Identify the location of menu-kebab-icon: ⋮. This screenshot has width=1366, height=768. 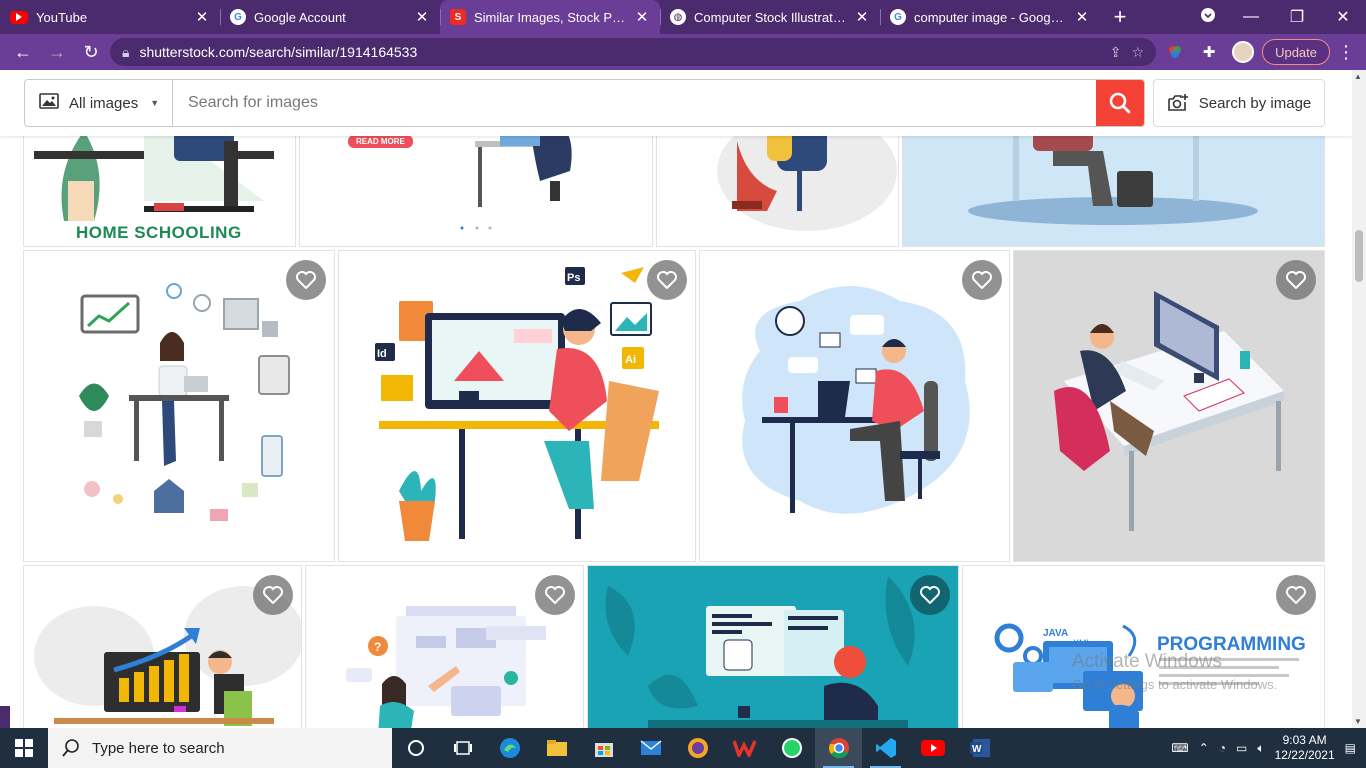
(1346, 52).